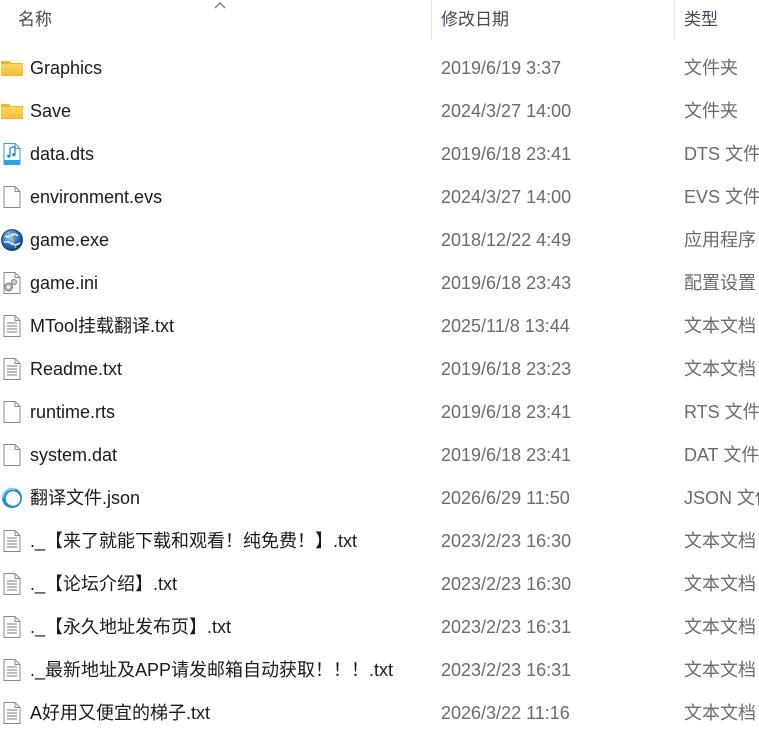  What do you see at coordinates (12, 283) in the screenshot?
I see `settings-file-icon` at bounding box center [12, 283].